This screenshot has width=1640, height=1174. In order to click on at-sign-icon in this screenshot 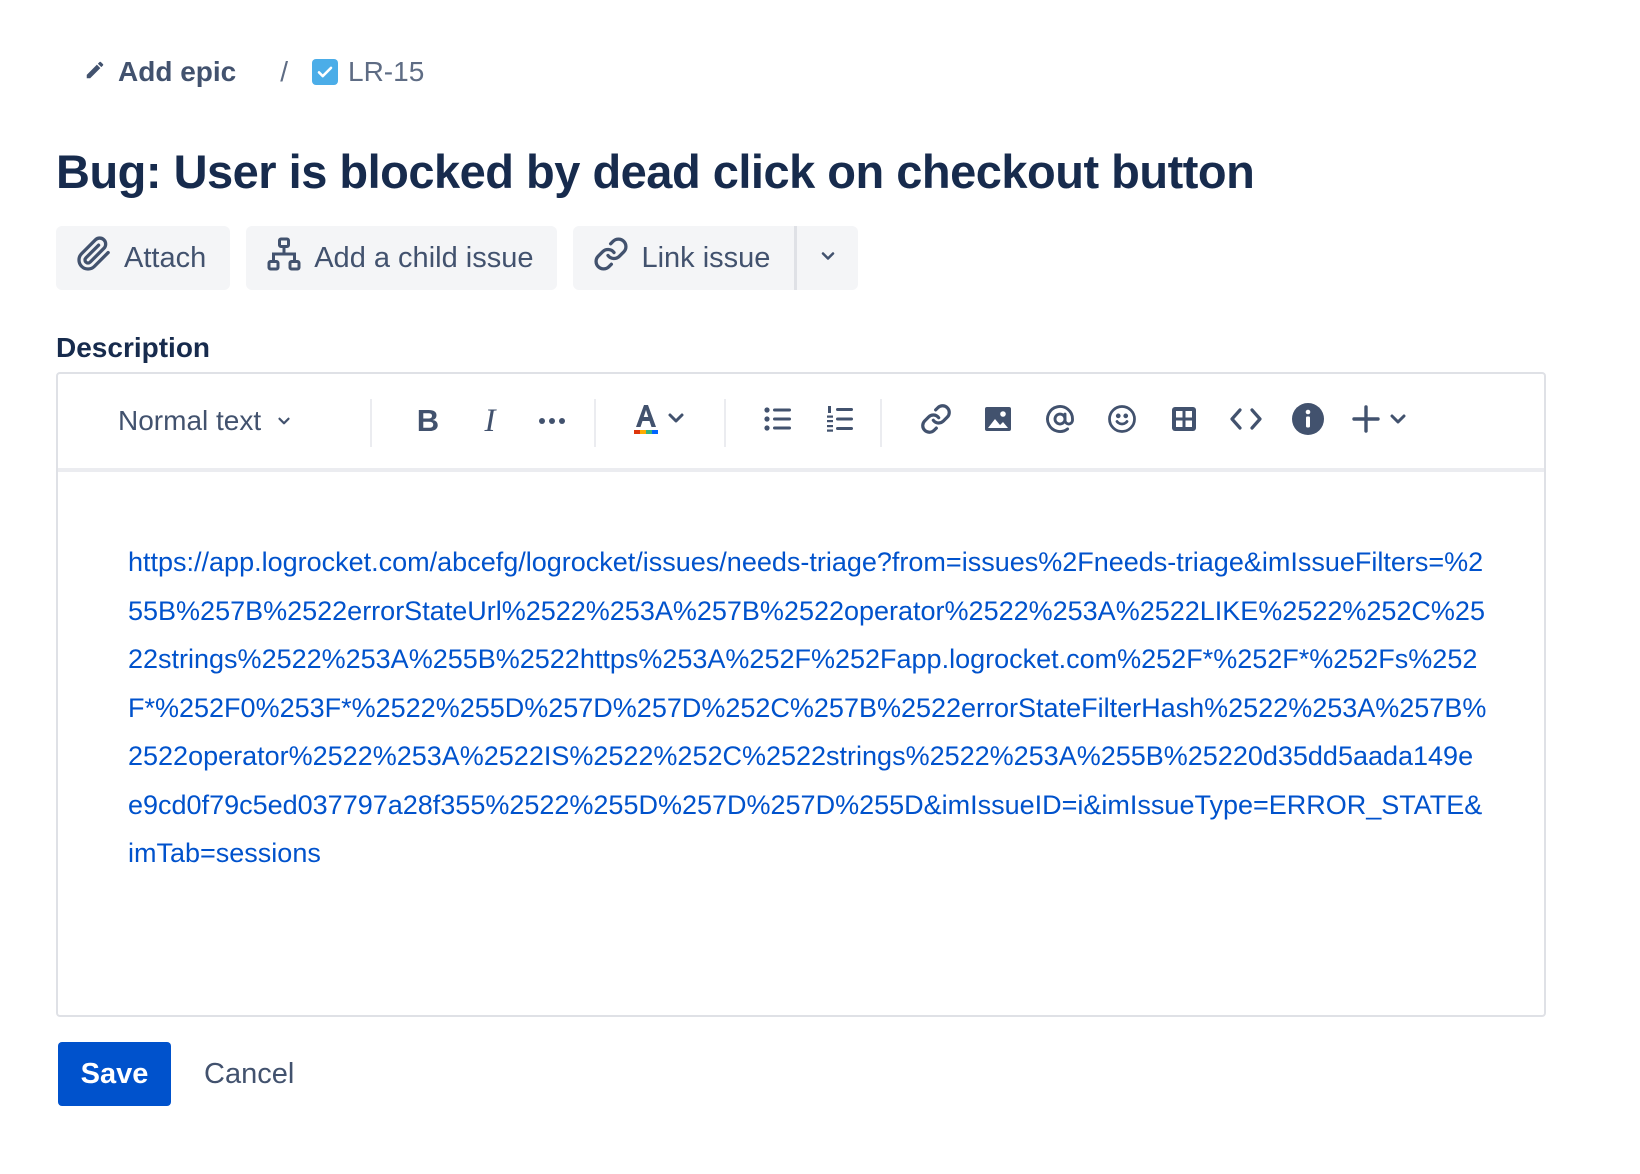, I will do `click(1060, 421)`.